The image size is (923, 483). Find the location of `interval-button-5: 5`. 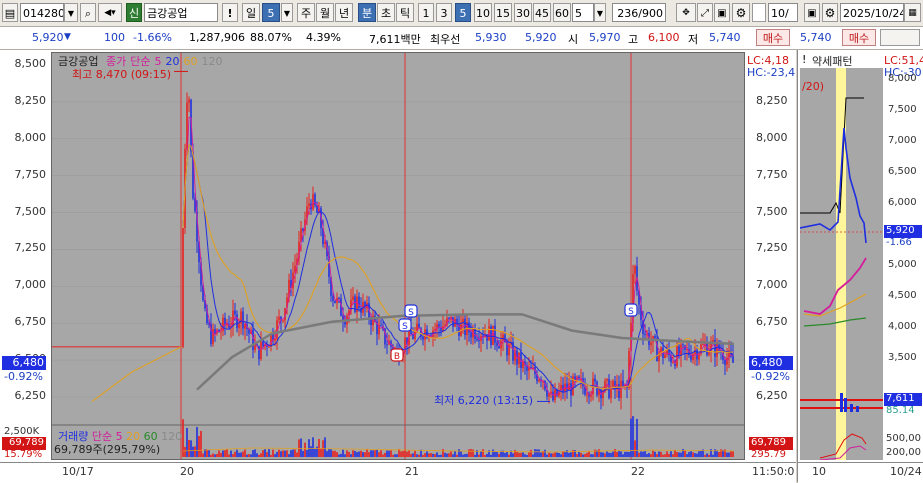

interval-button-5: 5 is located at coordinates (463, 12).